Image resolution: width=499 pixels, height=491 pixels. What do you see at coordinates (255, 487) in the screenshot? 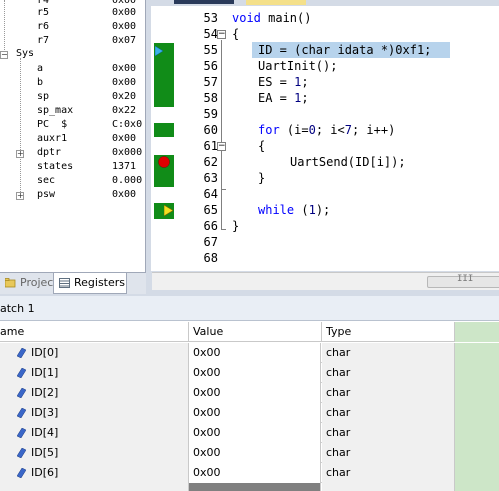
I see `watch-value-cell` at bounding box center [255, 487].